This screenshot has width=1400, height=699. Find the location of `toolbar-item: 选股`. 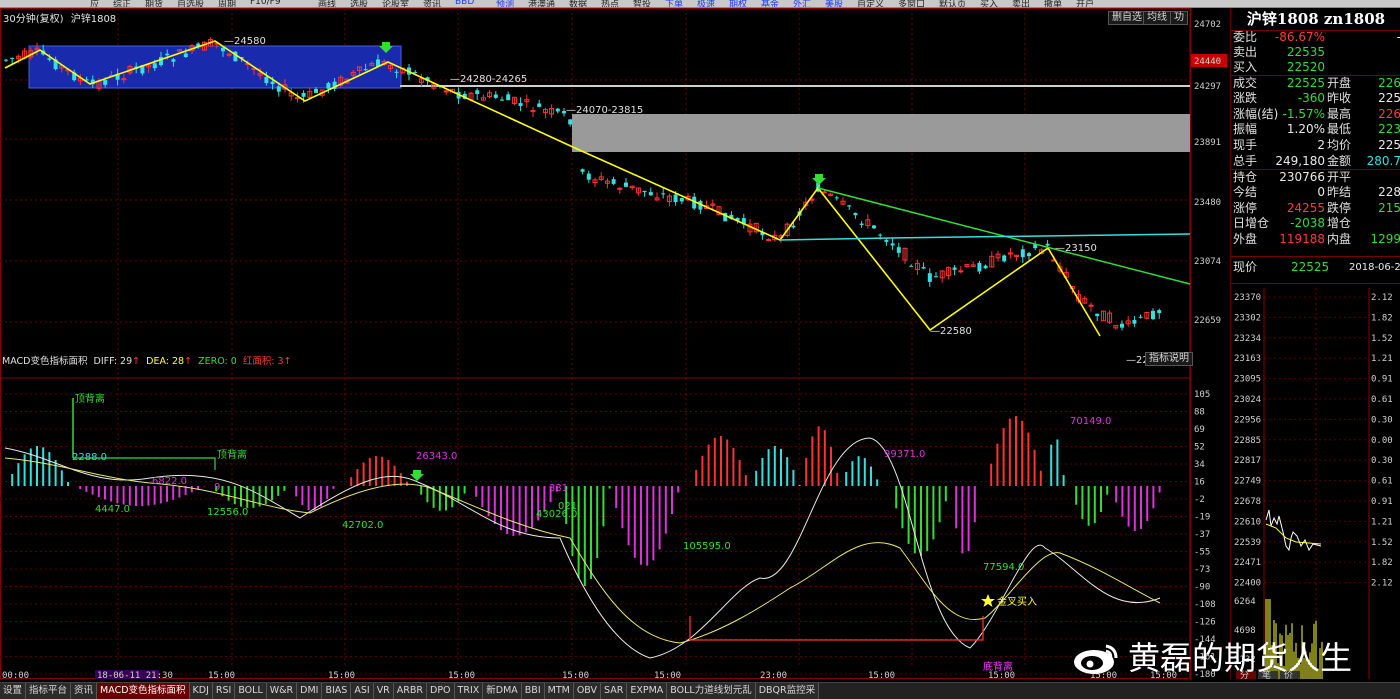

toolbar-item: 选股 is located at coordinates (359, 3).